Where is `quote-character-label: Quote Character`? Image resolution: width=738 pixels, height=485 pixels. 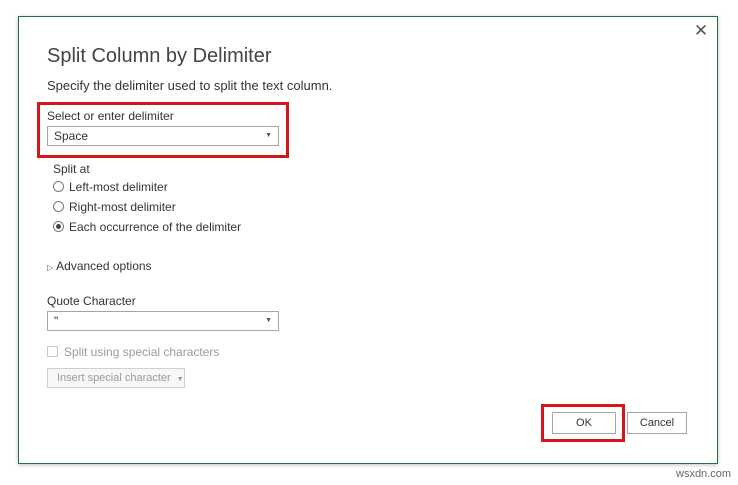 quote-character-label: Quote Character is located at coordinates (91, 301).